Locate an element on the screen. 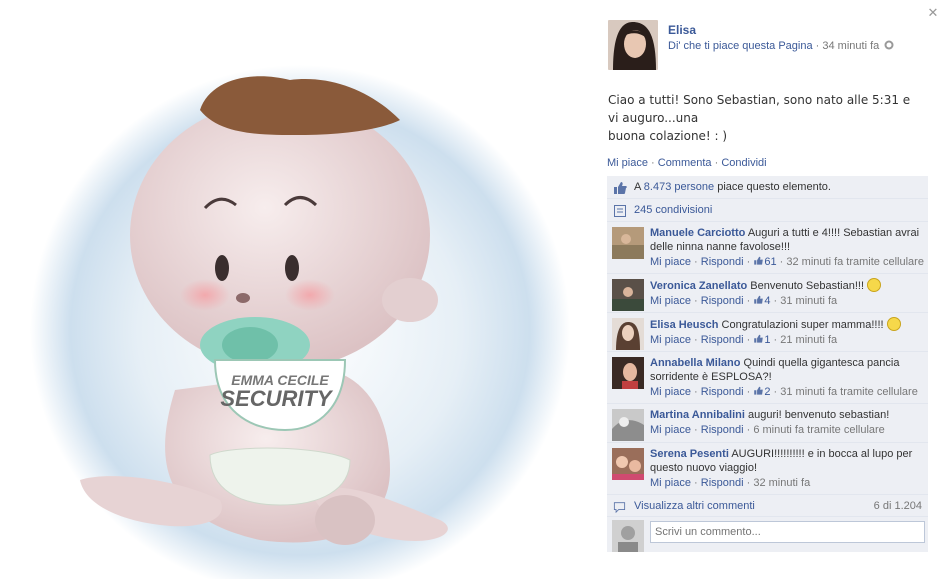 This screenshot has height=579, width=944. likes-summary: A 8.473 persone piace questo elemento. is located at coordinates (767, 187).